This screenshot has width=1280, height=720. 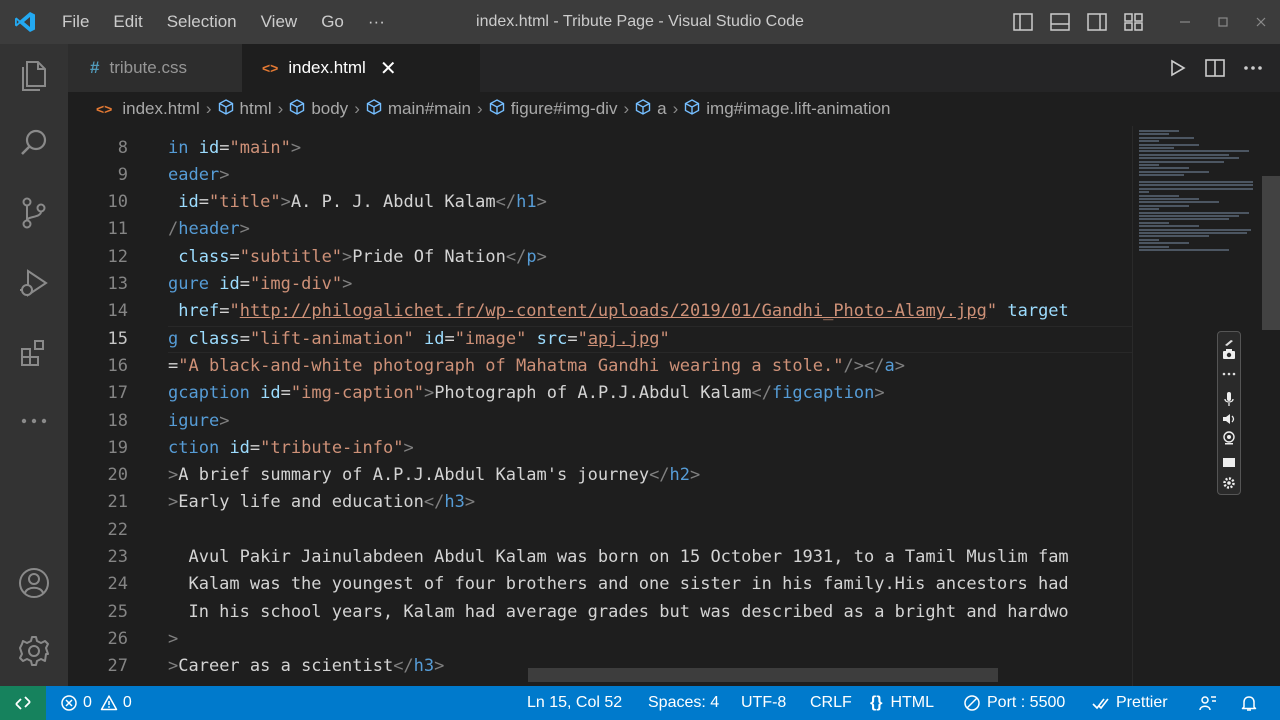 What do you see at coordinates (280, 108) in the screenshot?
I see `chevron-right-icon: ›` at bounding box center [280, 108].